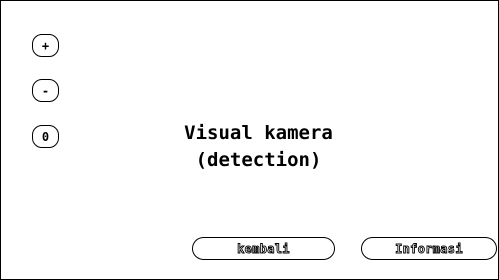 The image size is (499, 280). I want to click on zoom-in-button: +, so click(45, 45).